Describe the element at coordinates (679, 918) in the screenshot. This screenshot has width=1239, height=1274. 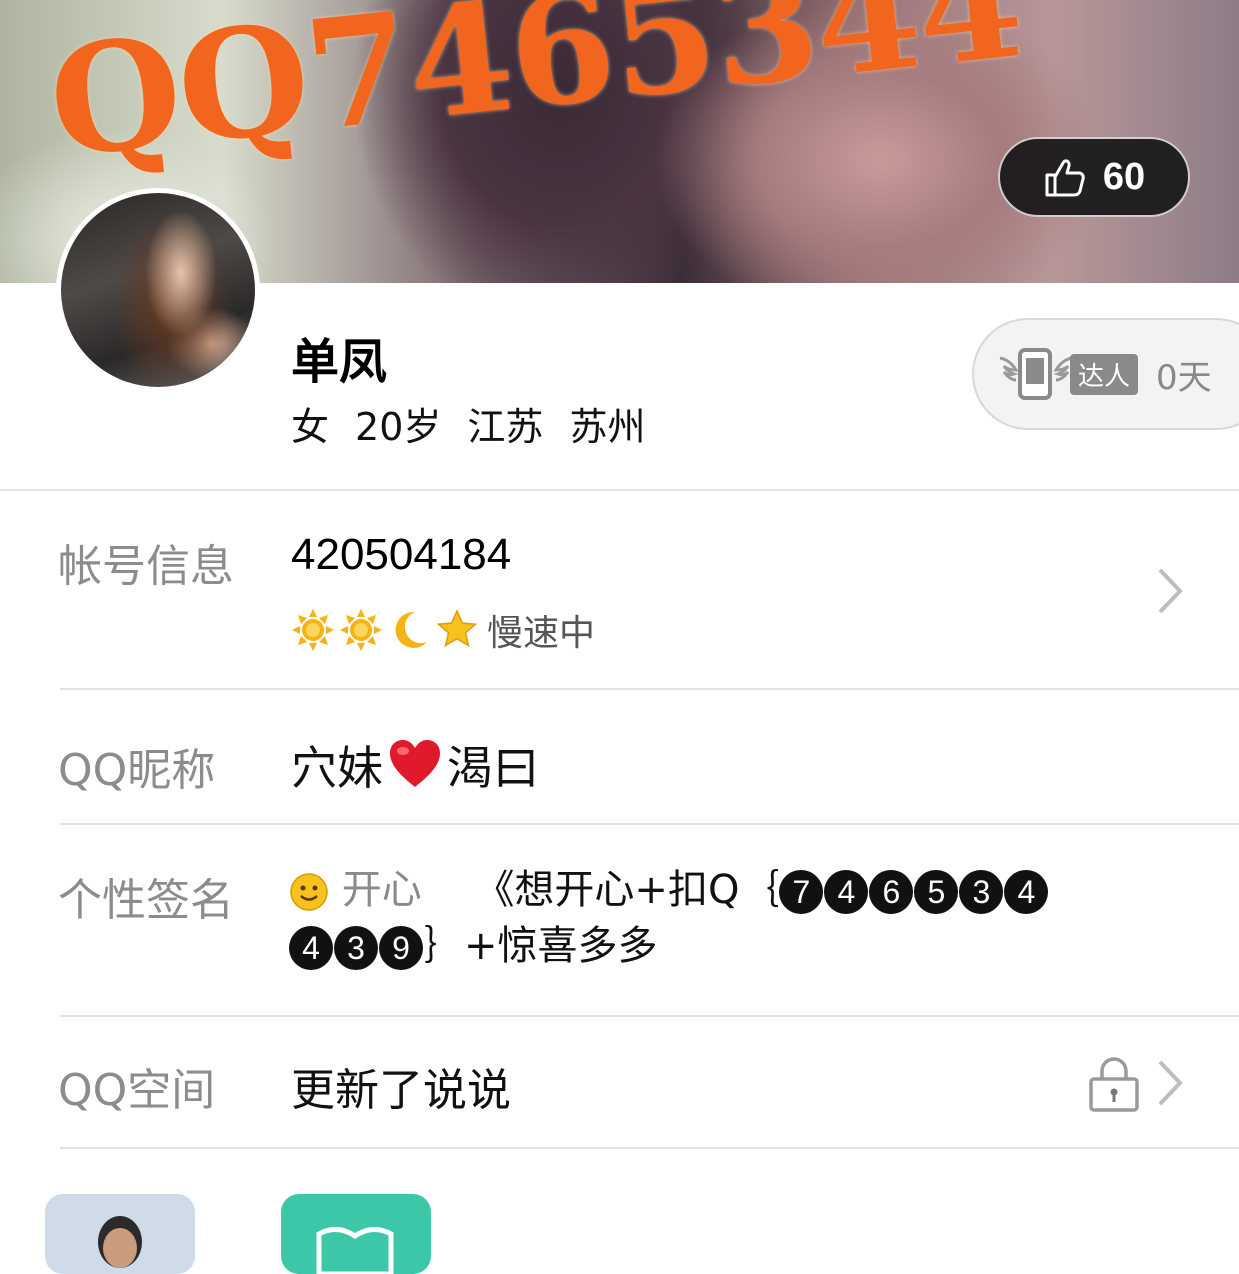
I see `signature-value: 开心 《想开心+扣Q｛ 7 4 6 5 3 4 4 3 9 ｝+惊喜多多` at that location.